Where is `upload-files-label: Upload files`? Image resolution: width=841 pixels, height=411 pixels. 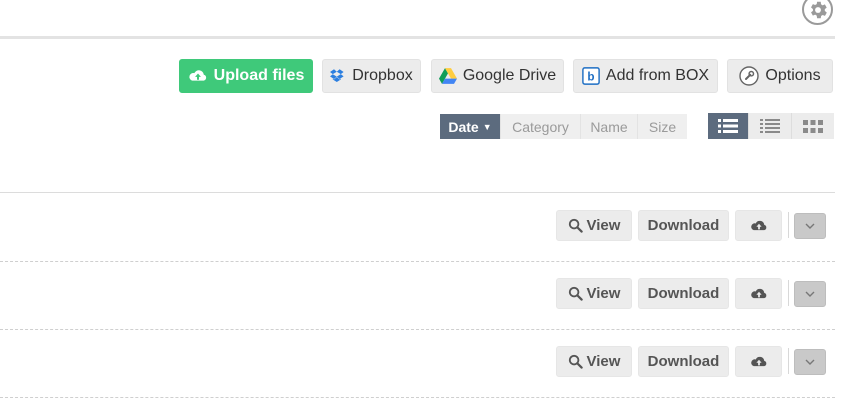
upload-files-label: Upload files is located at coordinates (259, 75).